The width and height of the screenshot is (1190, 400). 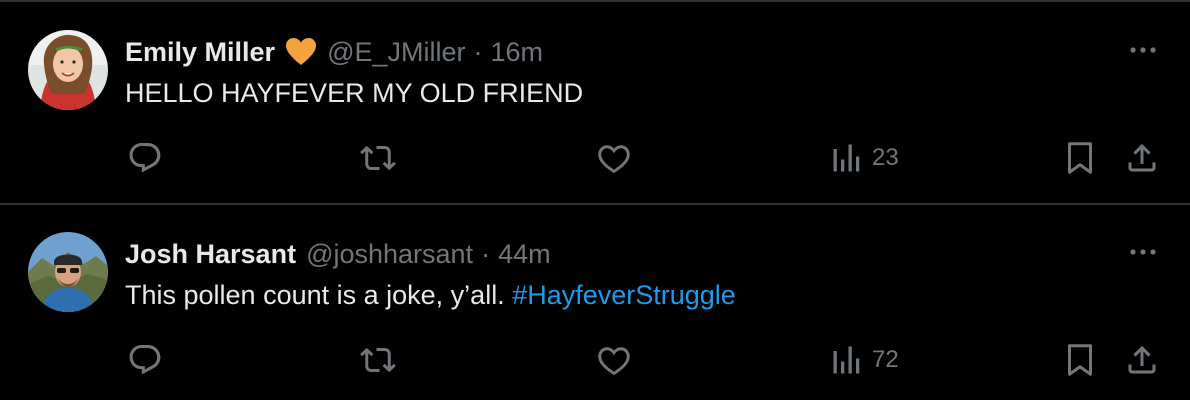 What do you see at coordinates (301, 52) in the screenshot?
I see `heart-badge-icon` at bounding box center [301, 52].